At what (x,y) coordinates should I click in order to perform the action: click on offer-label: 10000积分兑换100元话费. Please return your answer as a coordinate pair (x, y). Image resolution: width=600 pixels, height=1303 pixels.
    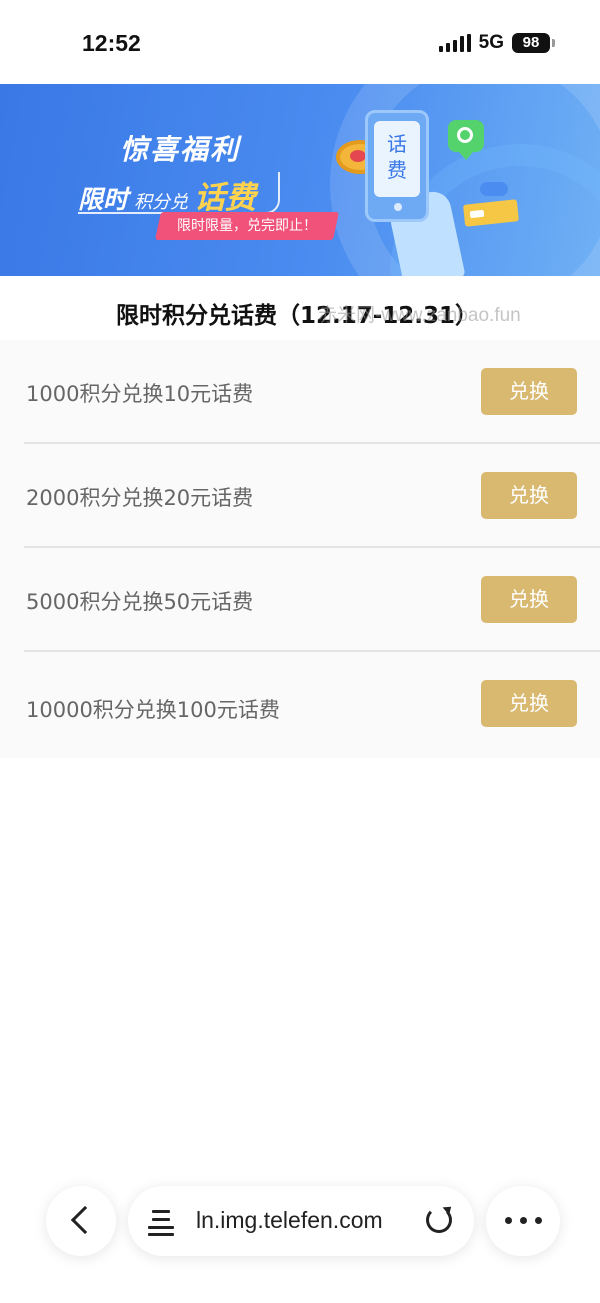
    Looking at the image, I should click on (153, 710).